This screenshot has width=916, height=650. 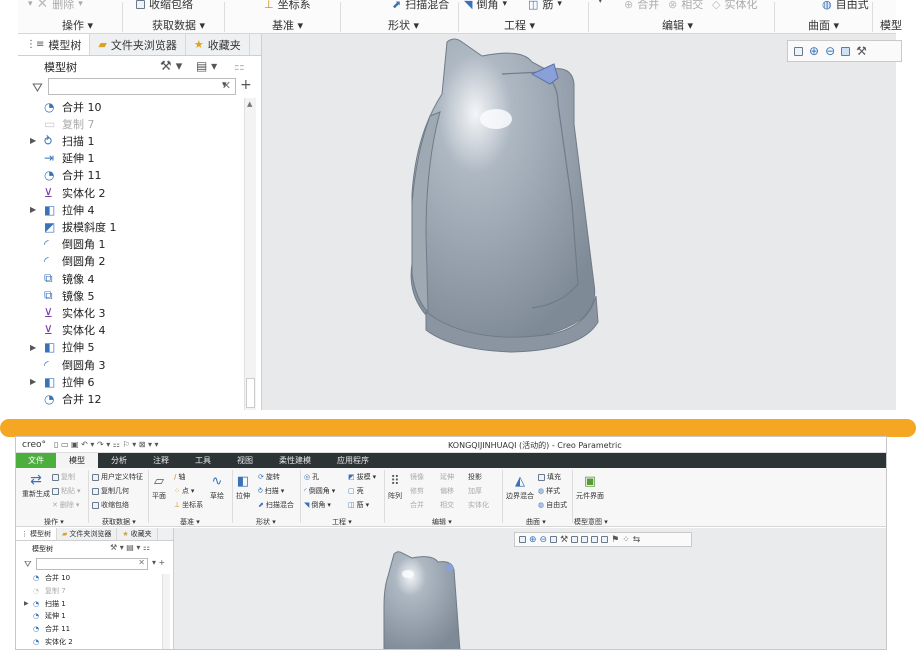 What do you see at coordinates (206, 66) in the screenshot?
I see `show-icon: ▤ ▾` at bounding box center [206, 66].